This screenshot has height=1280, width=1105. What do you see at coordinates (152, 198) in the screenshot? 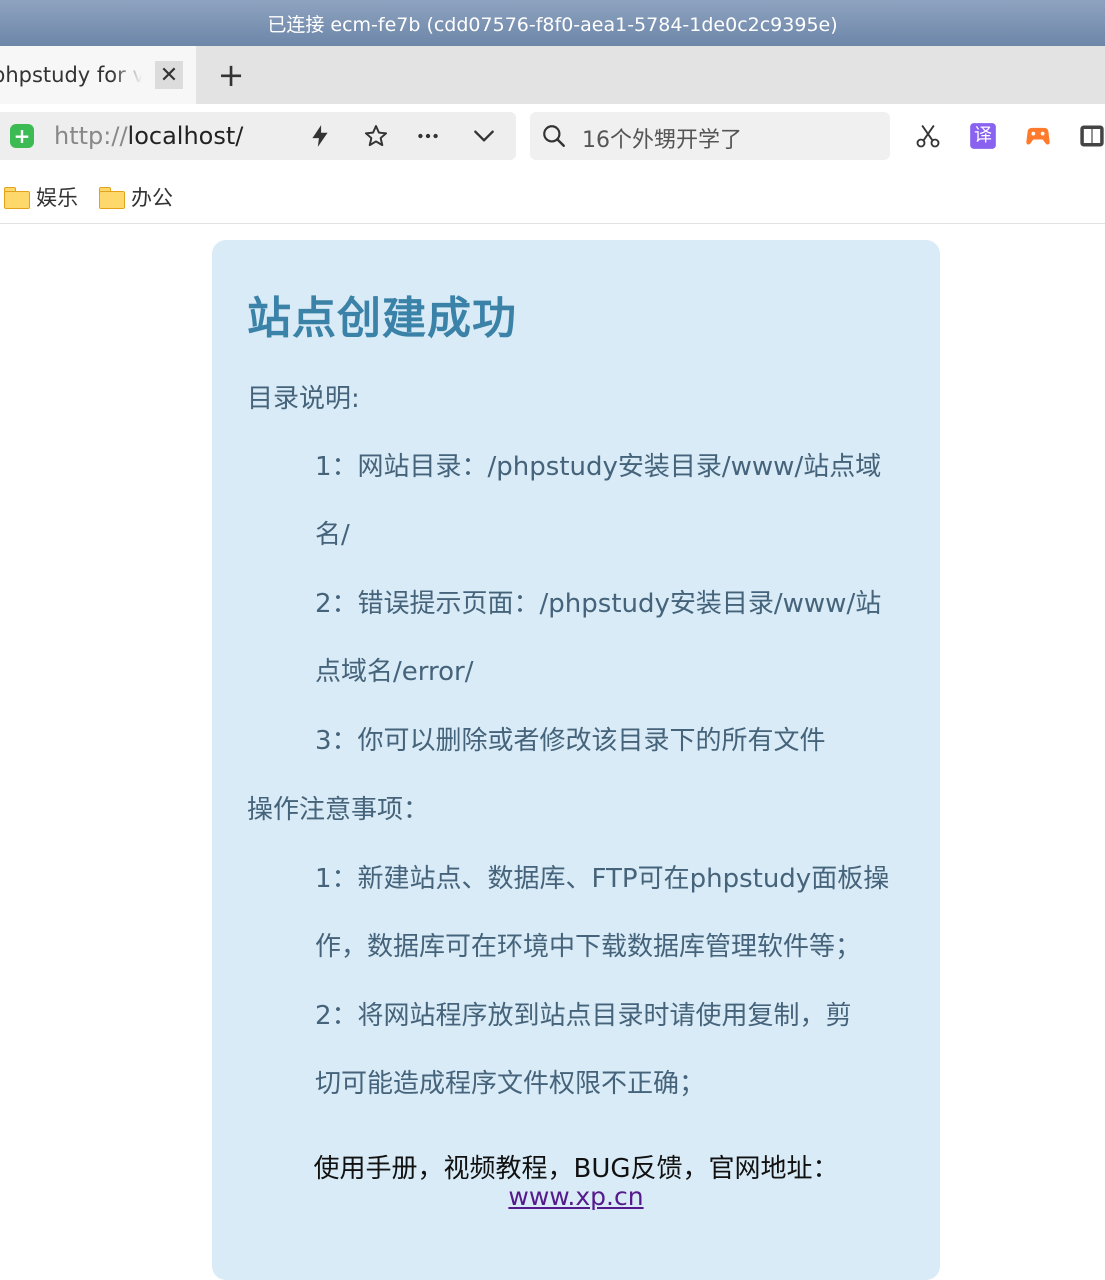
I see `bookmark-label: 办公` at bounding box center [152, 198].